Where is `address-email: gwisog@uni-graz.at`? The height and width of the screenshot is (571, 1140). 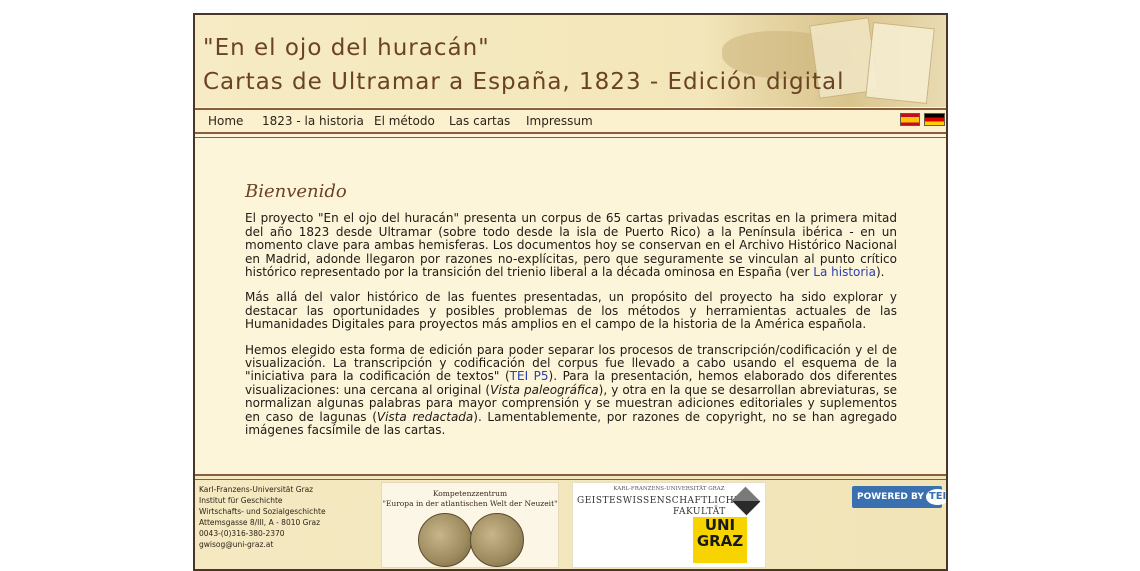
address-email: gwisog@uni-graz.at is located at coordinates (262, 544).